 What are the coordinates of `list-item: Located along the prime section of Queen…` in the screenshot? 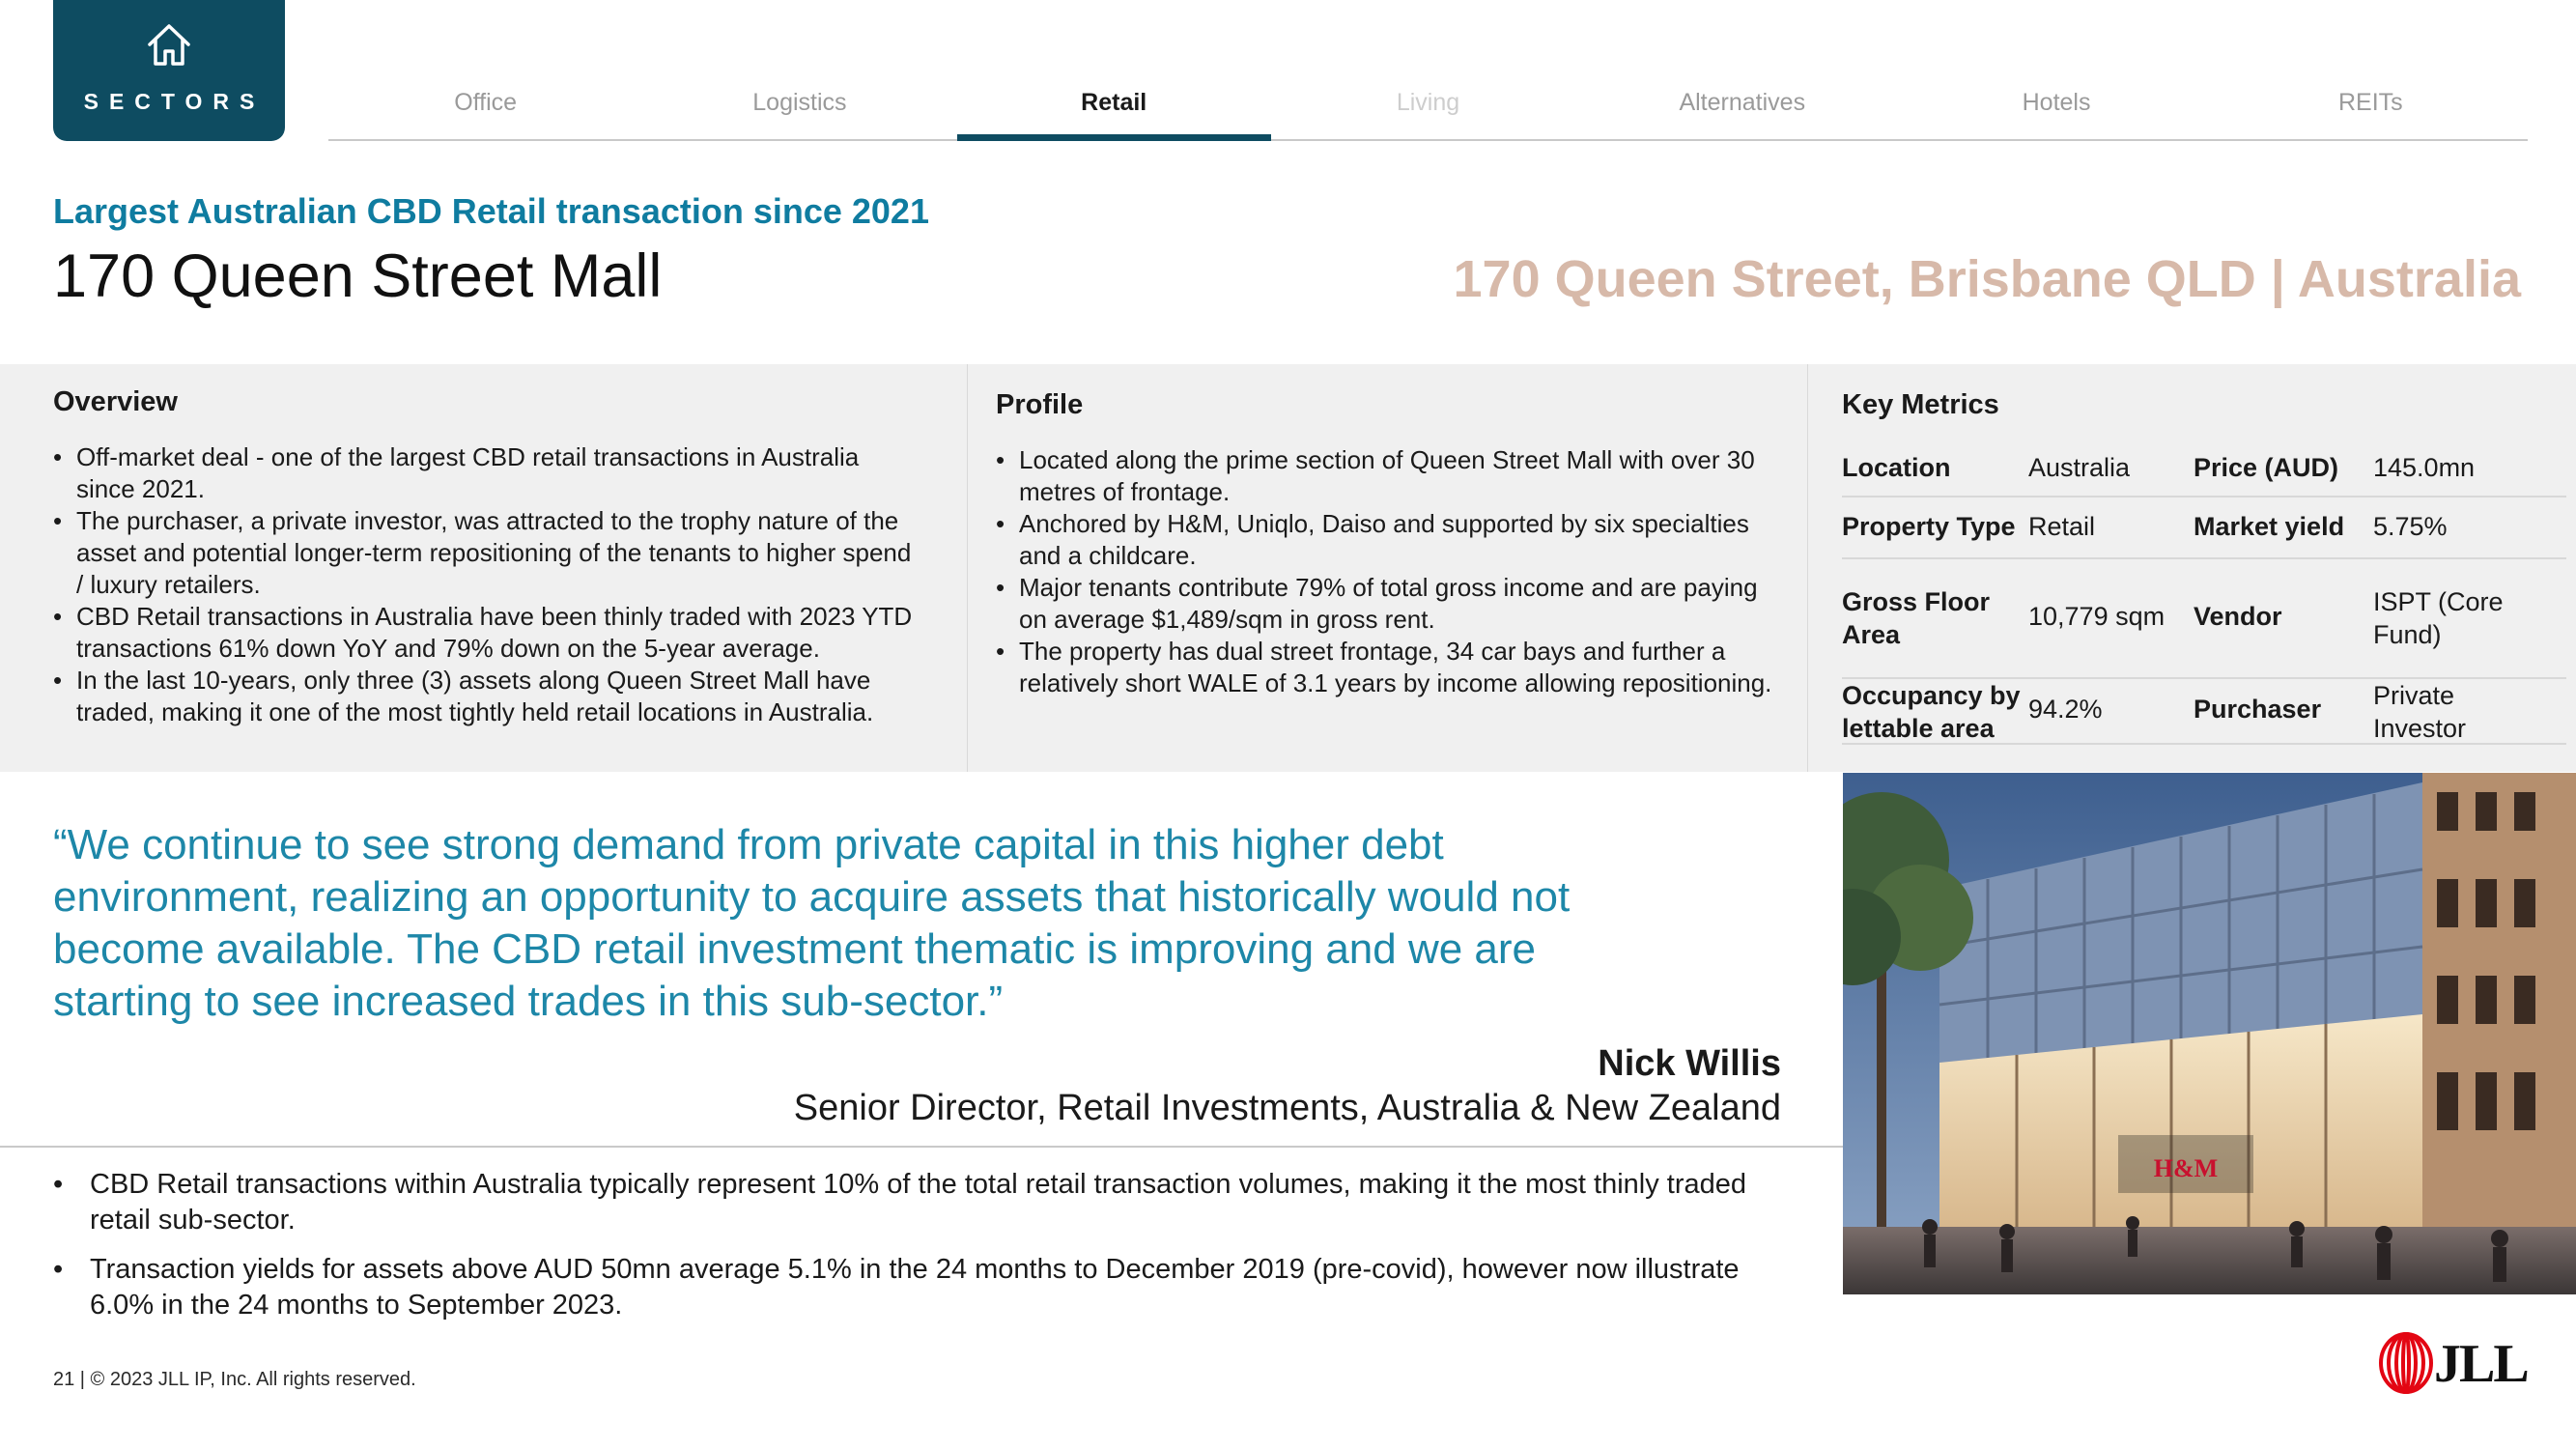 It's located at (1392, 476).